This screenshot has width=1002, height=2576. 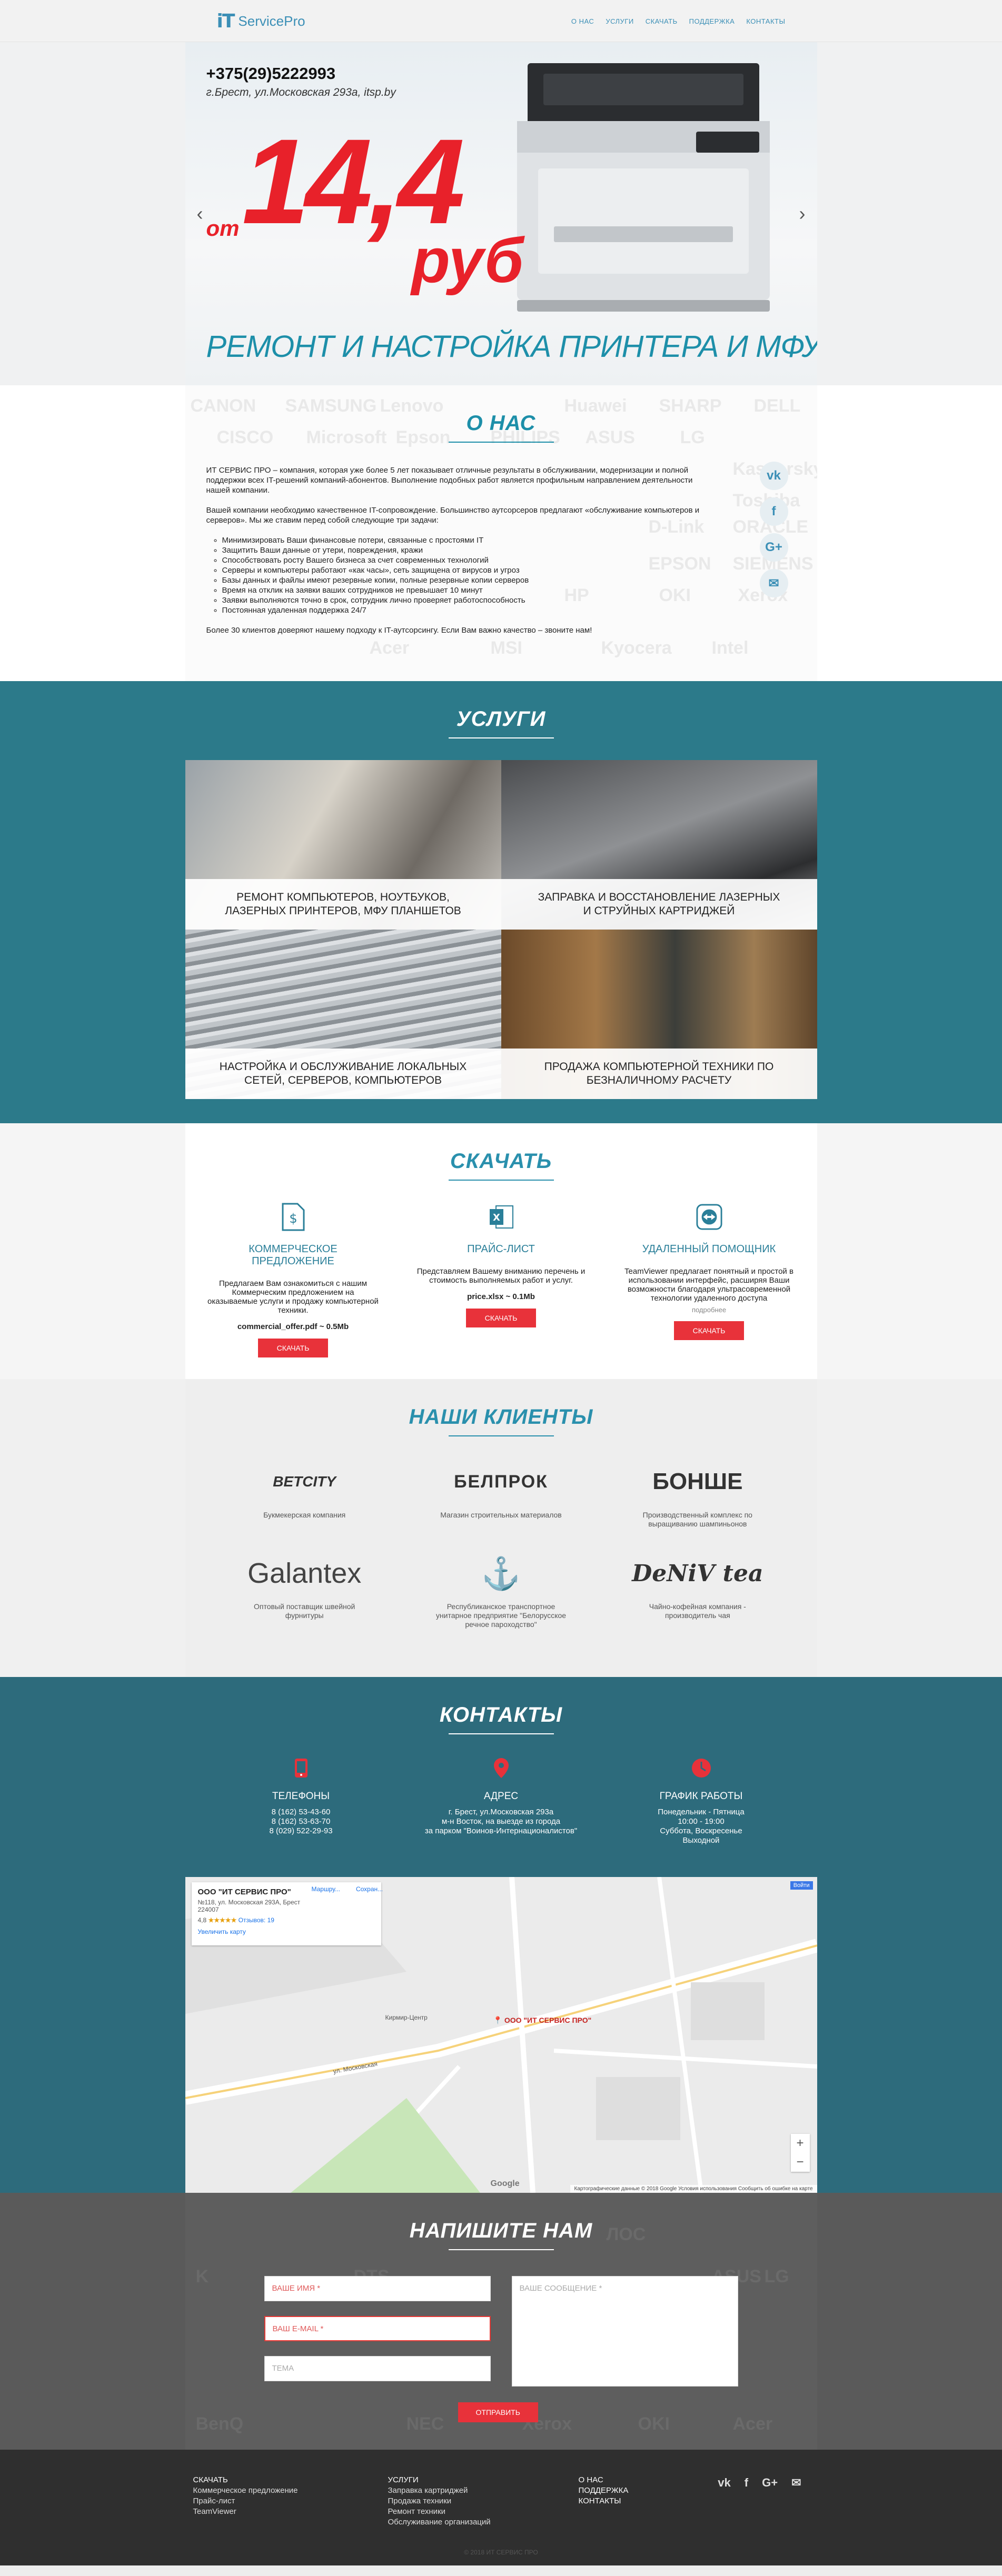 I want to click on teamviewer-more-link: подробнее, so click(x=709, y=1310).